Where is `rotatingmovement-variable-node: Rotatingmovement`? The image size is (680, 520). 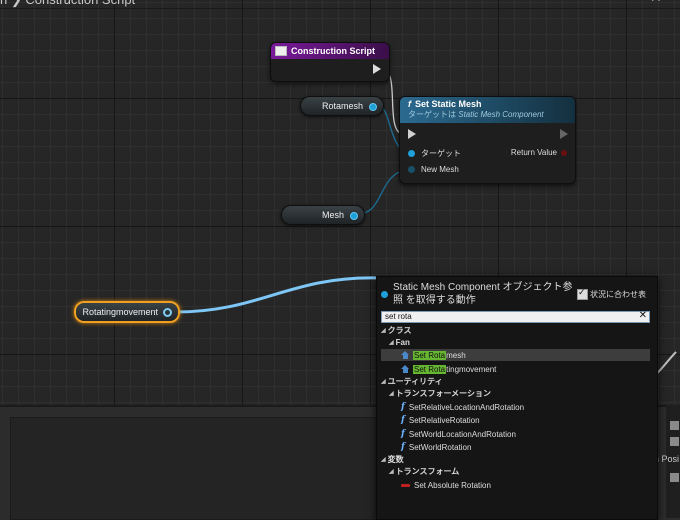 rotatingmovement-variable-node: Rotatingmovement is located at coordinates (127, 312).